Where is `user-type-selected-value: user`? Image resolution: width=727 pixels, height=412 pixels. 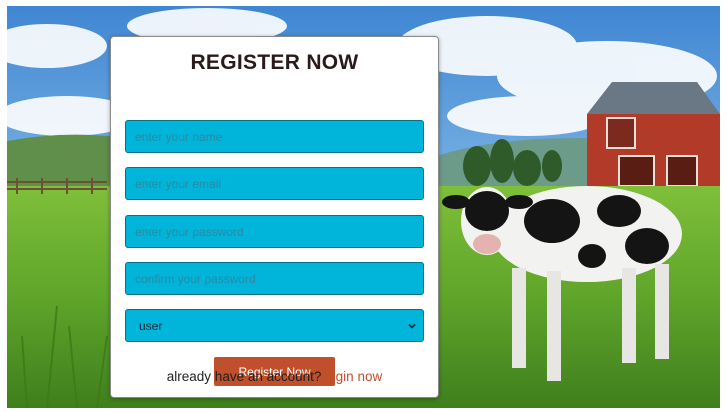
user-type-selected-value: user is located at coordinates (151, 325).